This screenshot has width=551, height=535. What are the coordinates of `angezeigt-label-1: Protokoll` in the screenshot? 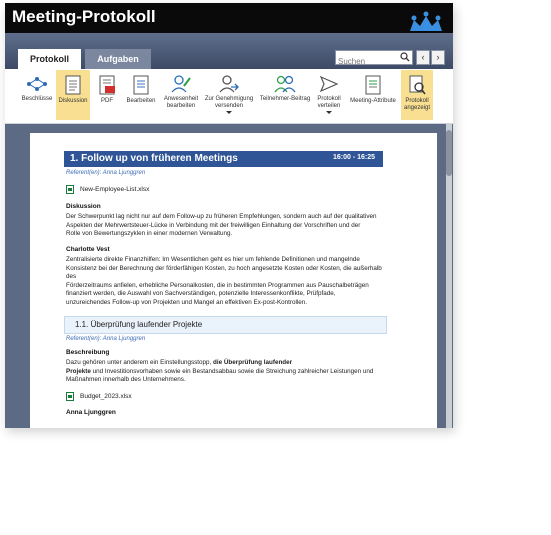 It's located at (417, 101).